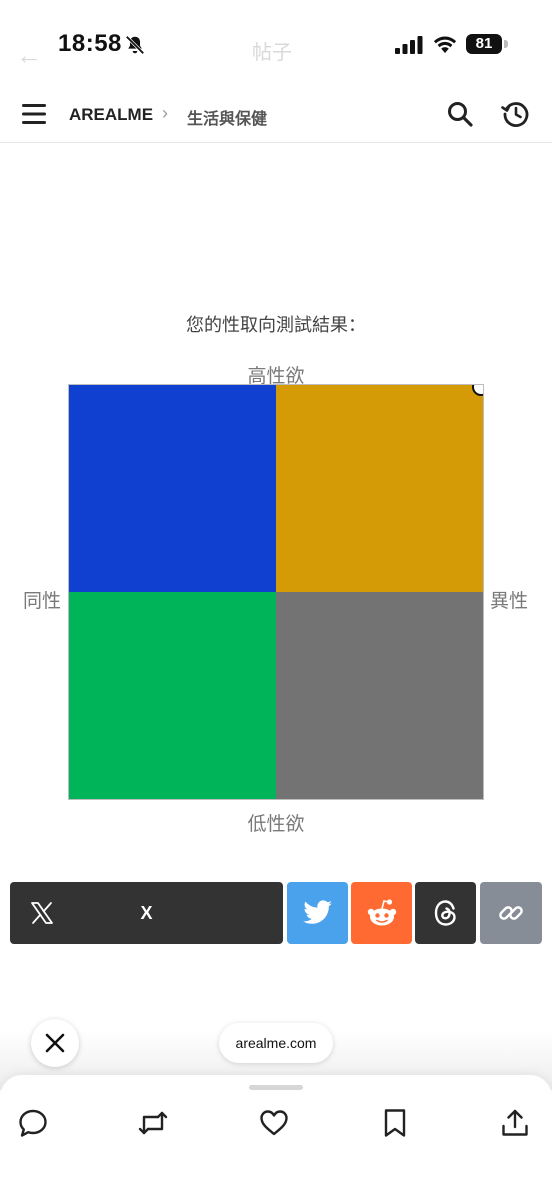  I want to click on faded-header-title: 帖子, so click(272, 53).